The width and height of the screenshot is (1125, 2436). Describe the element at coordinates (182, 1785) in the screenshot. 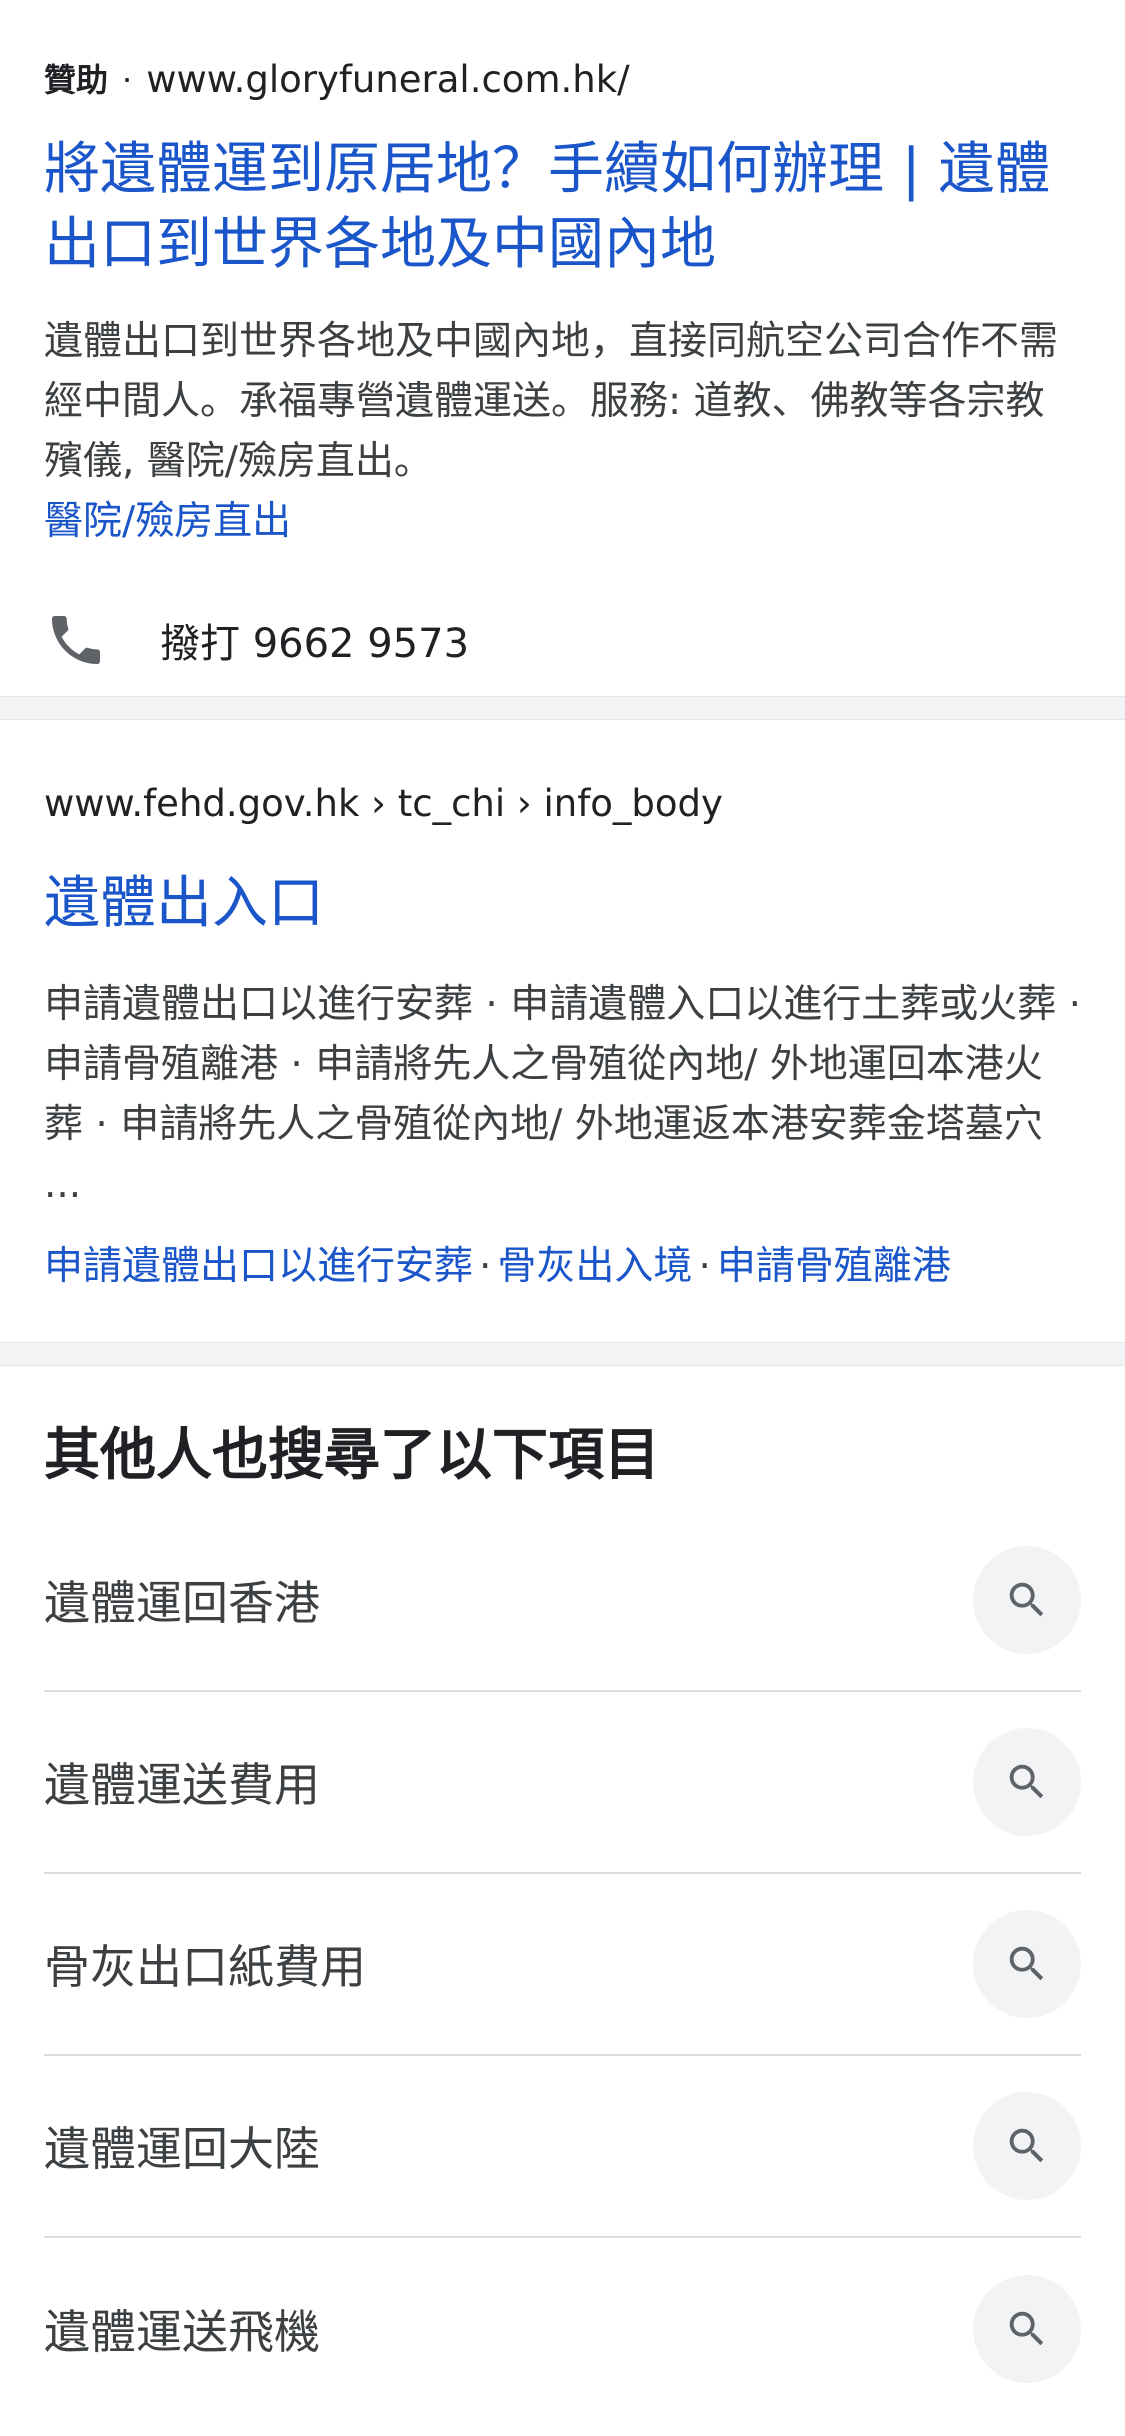

I see `related-search-label: 遺體運送費用` at that location.